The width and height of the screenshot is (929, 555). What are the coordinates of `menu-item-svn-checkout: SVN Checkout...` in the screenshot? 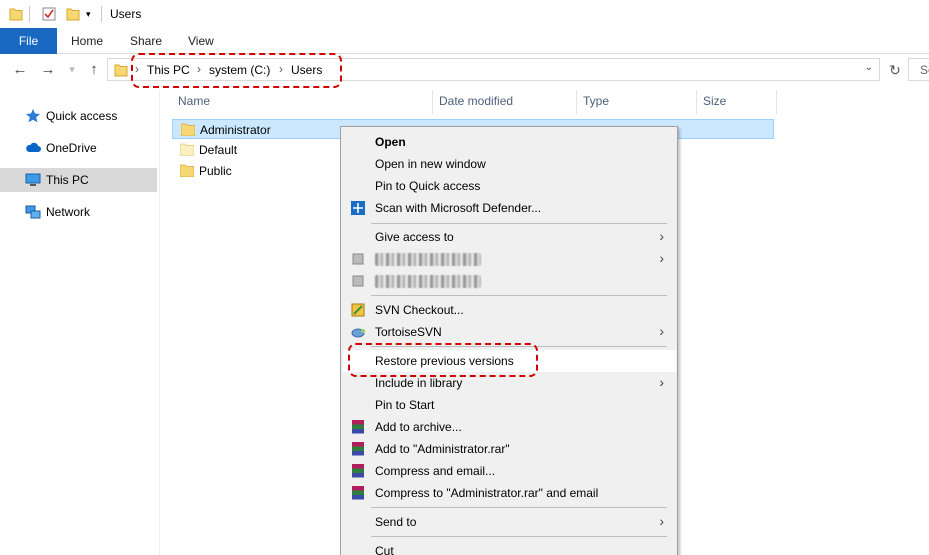 It's located at (509, 310).